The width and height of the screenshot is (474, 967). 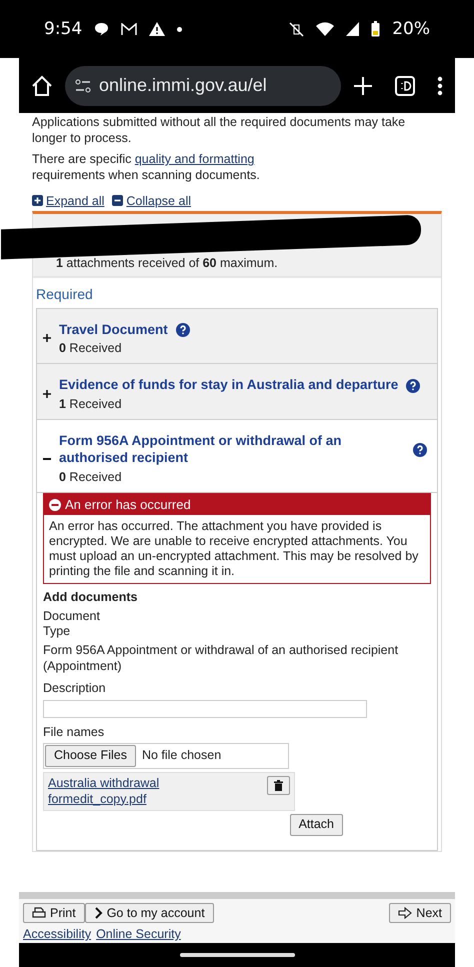 I want to click on plus-square-icon, so click(x=37, y=200).